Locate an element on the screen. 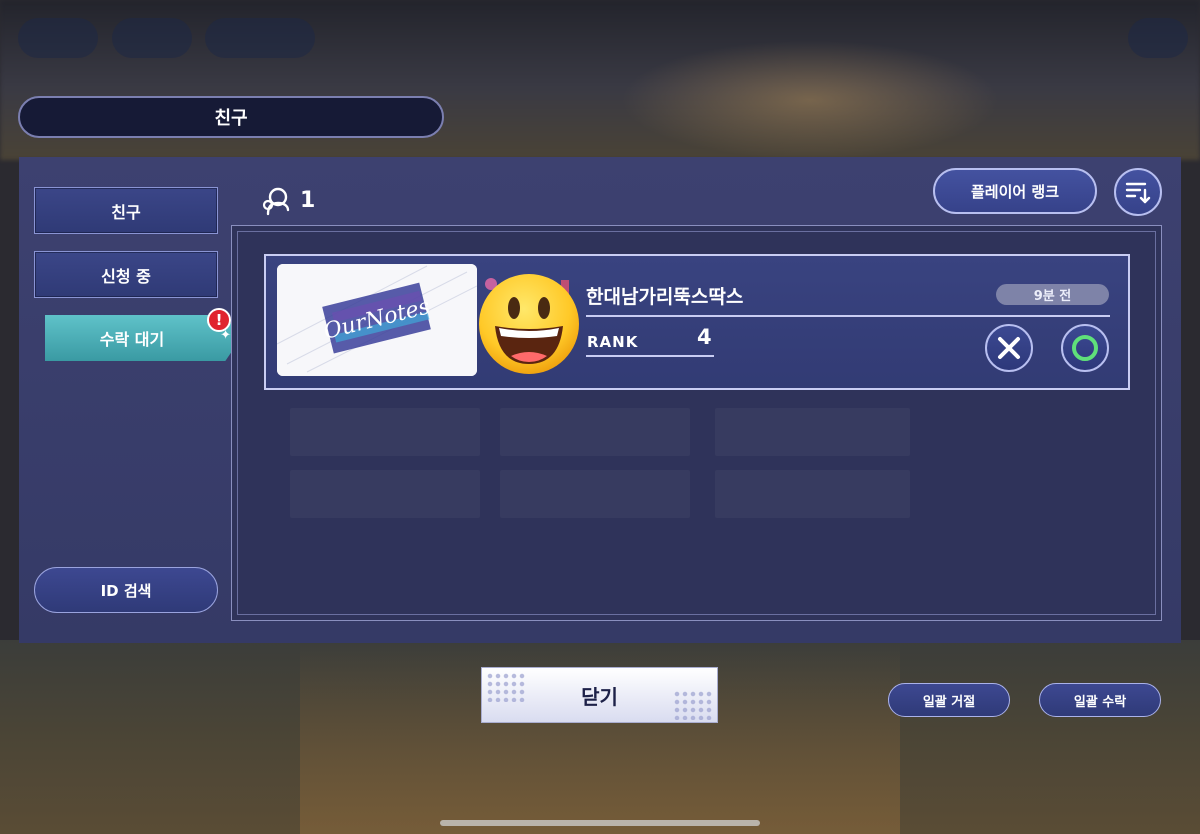  request-time-badge: 9분 전 is located at coordinates (1052, 294).